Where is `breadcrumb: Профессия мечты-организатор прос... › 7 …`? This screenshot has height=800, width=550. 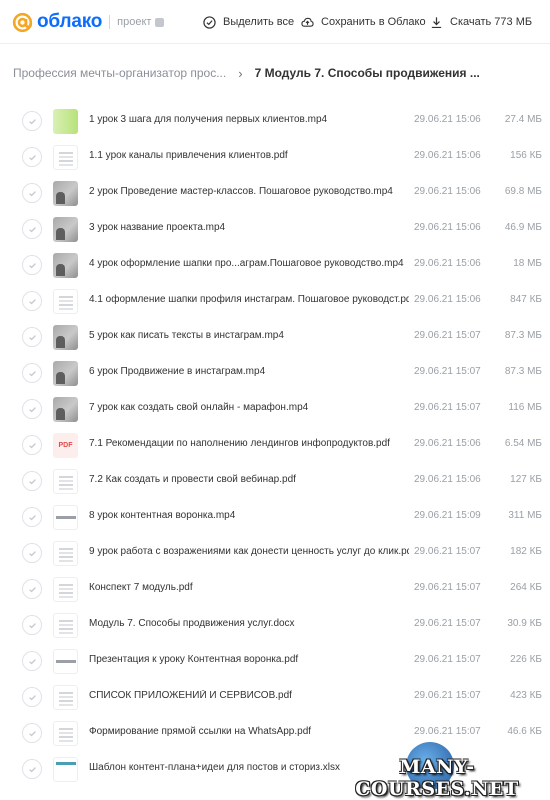 breadcrumb: Профессия мечты-организатор прос... › 7 … is located at coordinates (246, 73).